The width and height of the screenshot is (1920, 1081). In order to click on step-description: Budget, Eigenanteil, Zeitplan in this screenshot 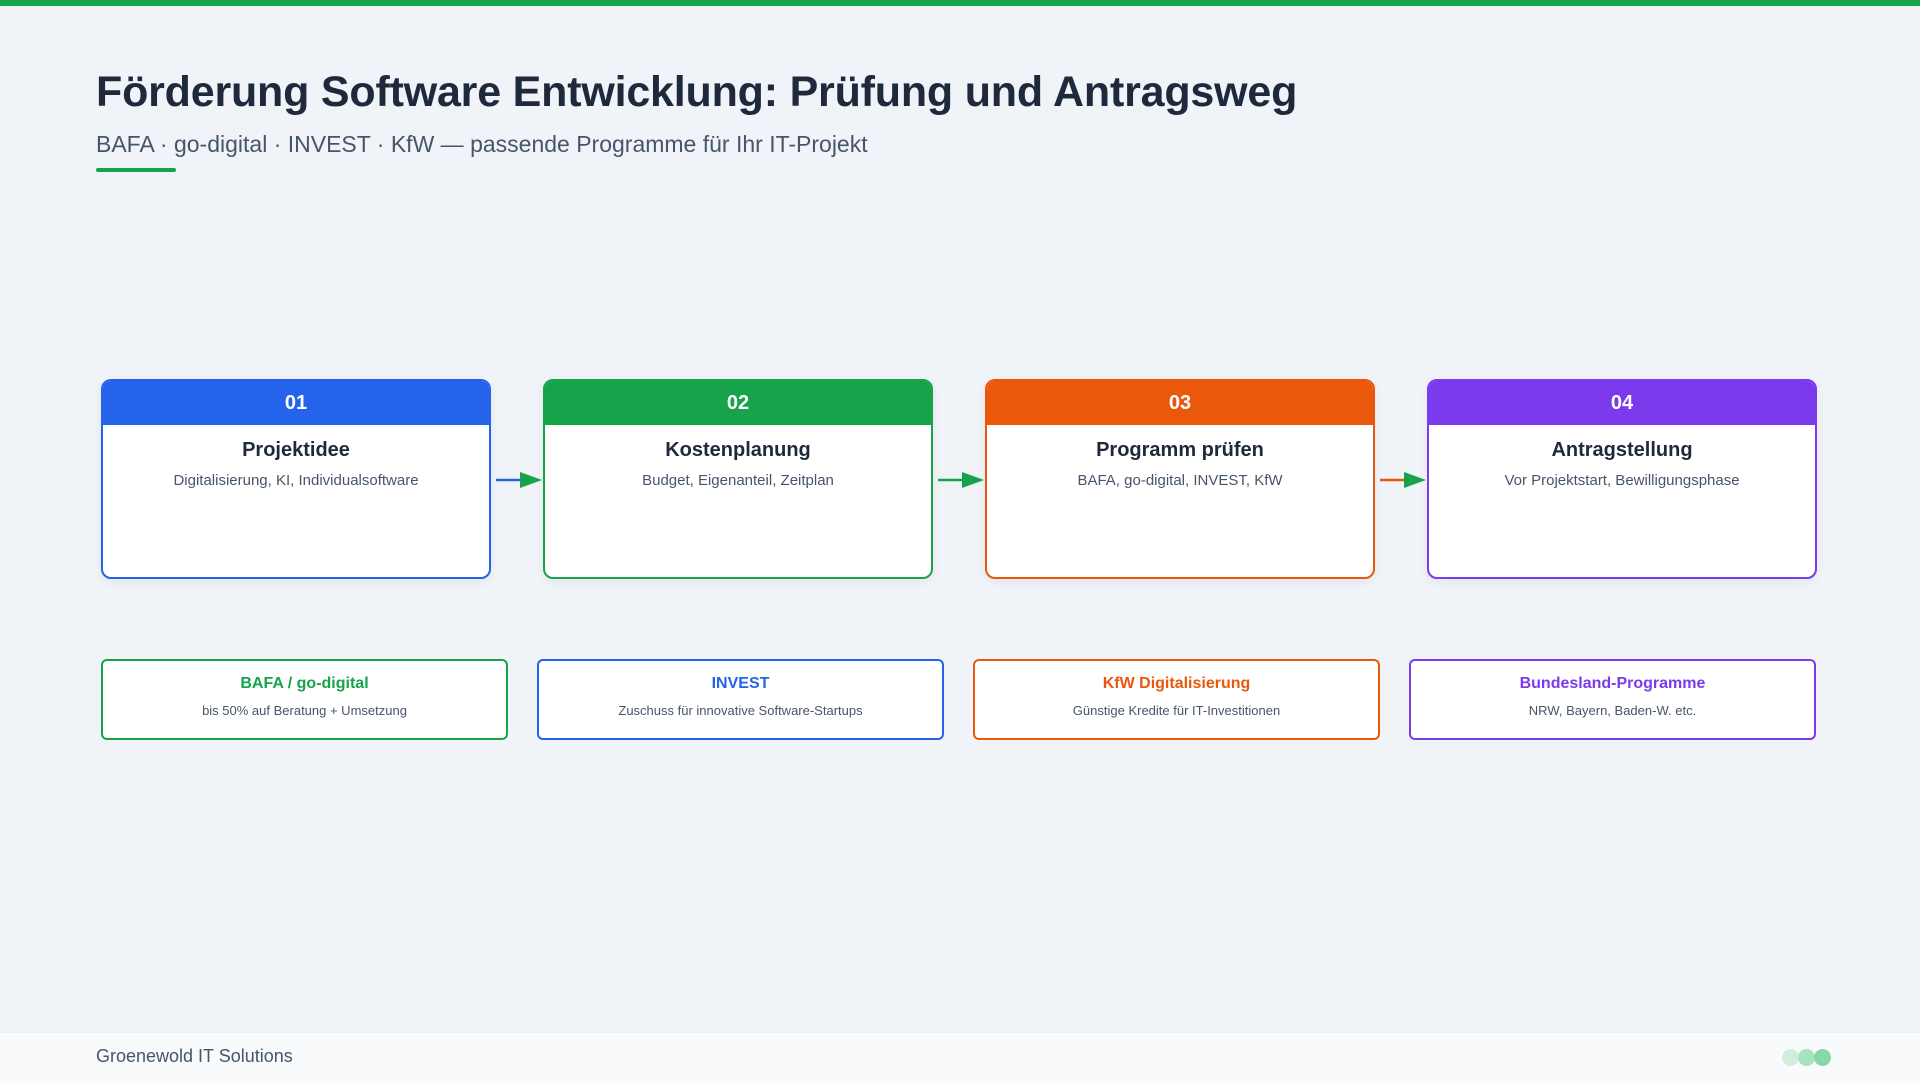, I will do `click(738, 480)`.